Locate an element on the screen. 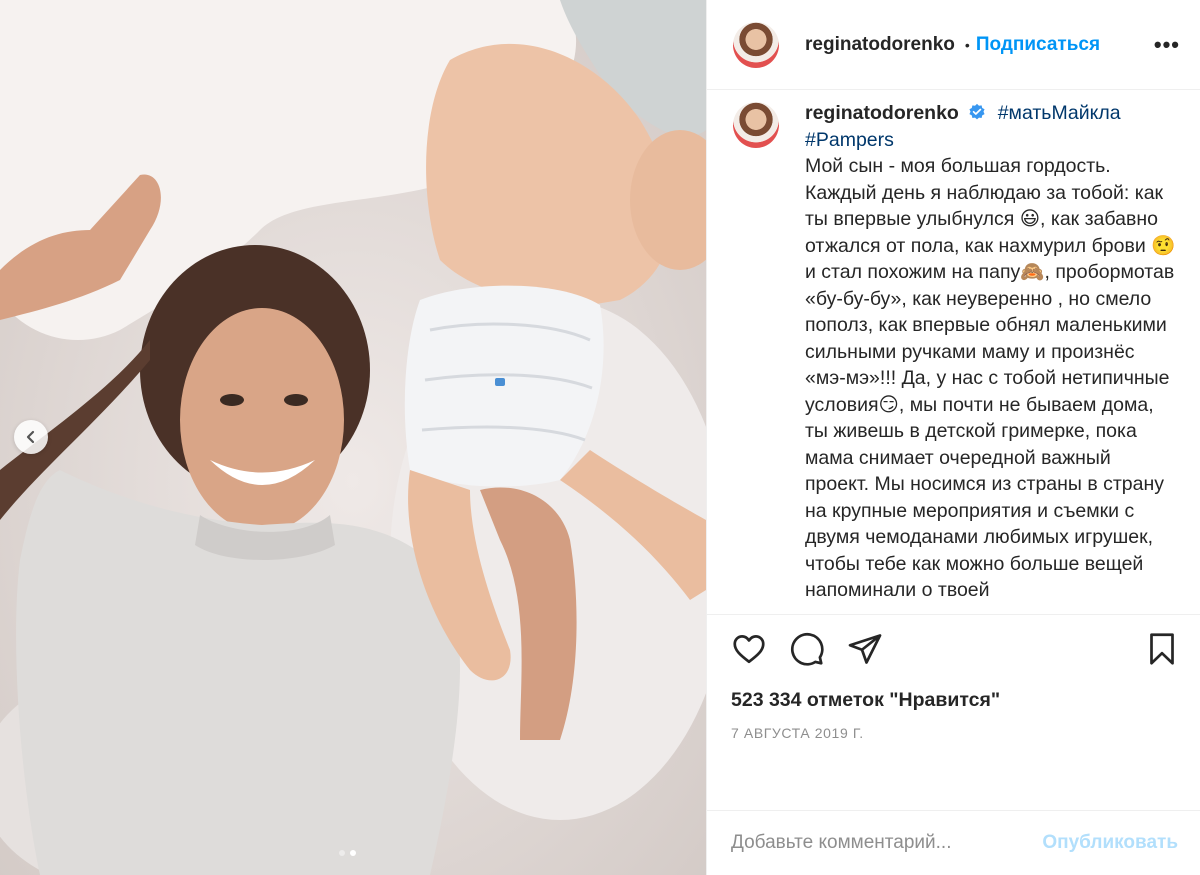  comment-bubble-icon is located at coordinates (807, 649).